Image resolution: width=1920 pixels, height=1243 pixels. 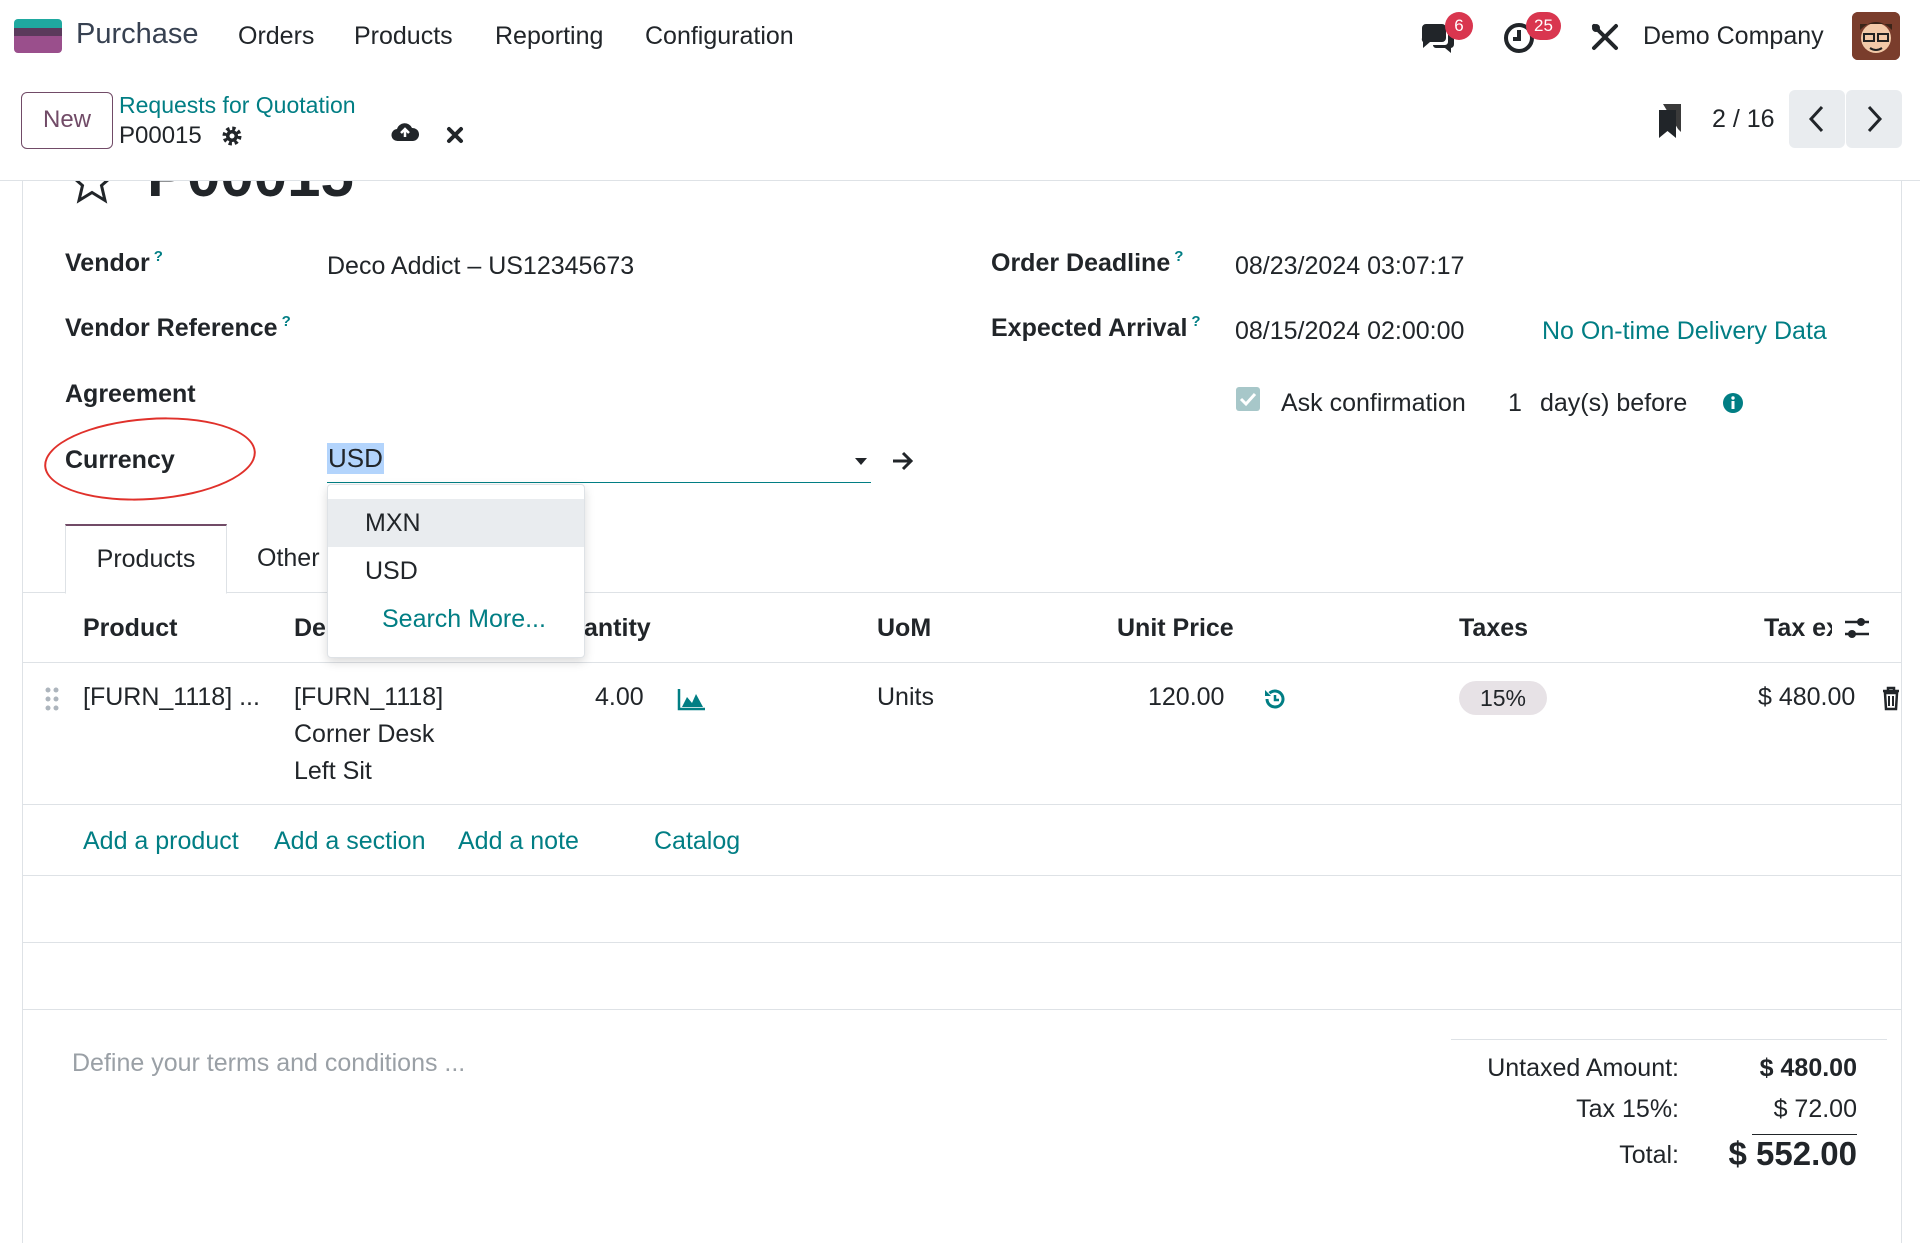 I want to click on tax-label: Tax 15%:, so click(x=1627, y=1109).